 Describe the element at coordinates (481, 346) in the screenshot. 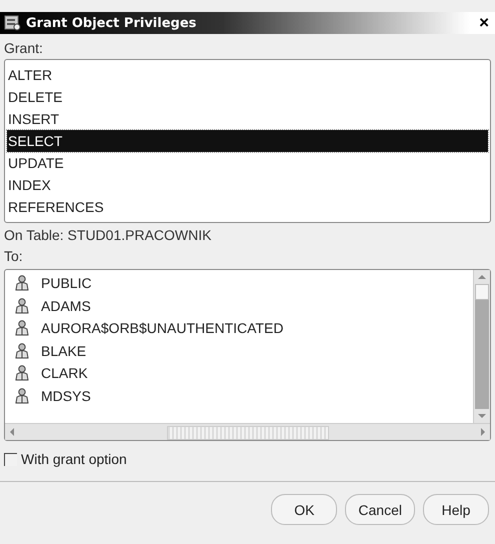

I see `vertical-scrollbar` at that location.